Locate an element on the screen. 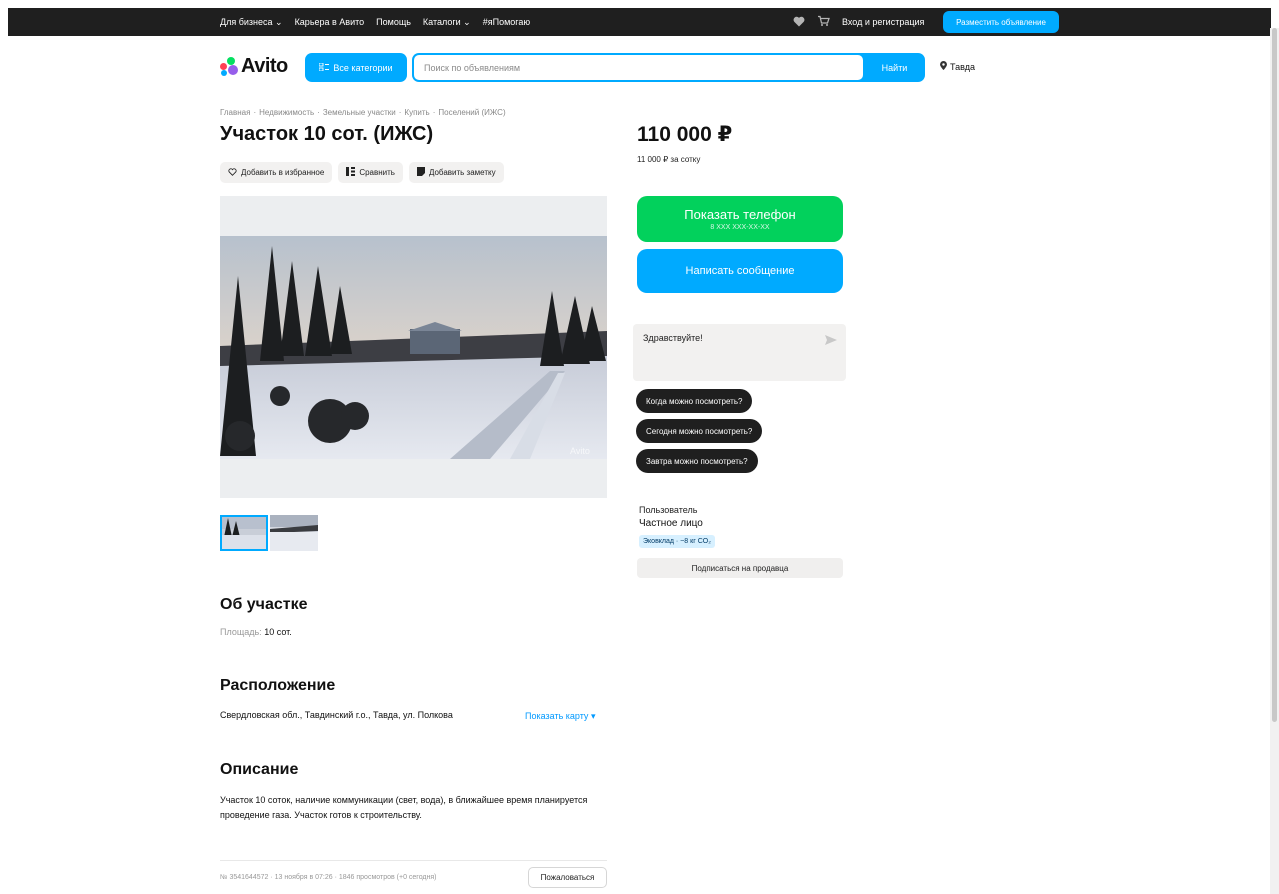 The image size is (1279, 894). add-note-button: Добавить заметку is located at coordinates (456, 172).